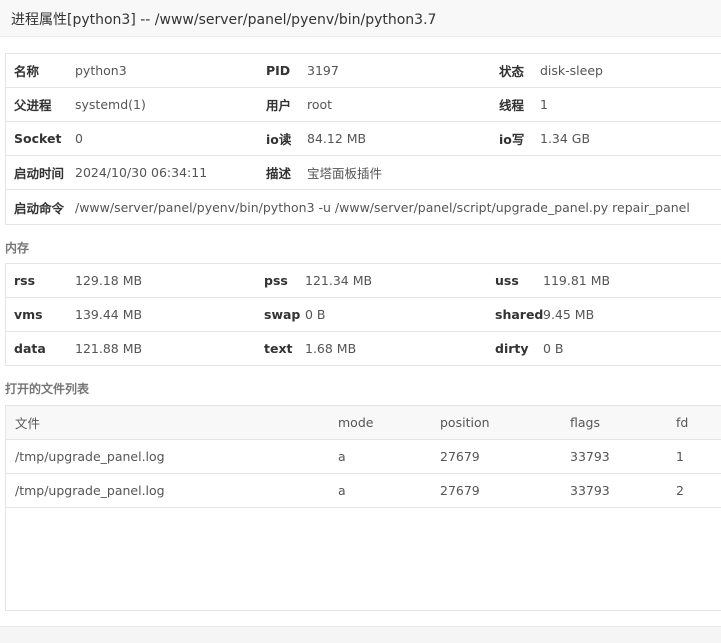  Describe the element at coordinates (698, 423) in the screenshot. I see `column-header-fd: fd` at that location.